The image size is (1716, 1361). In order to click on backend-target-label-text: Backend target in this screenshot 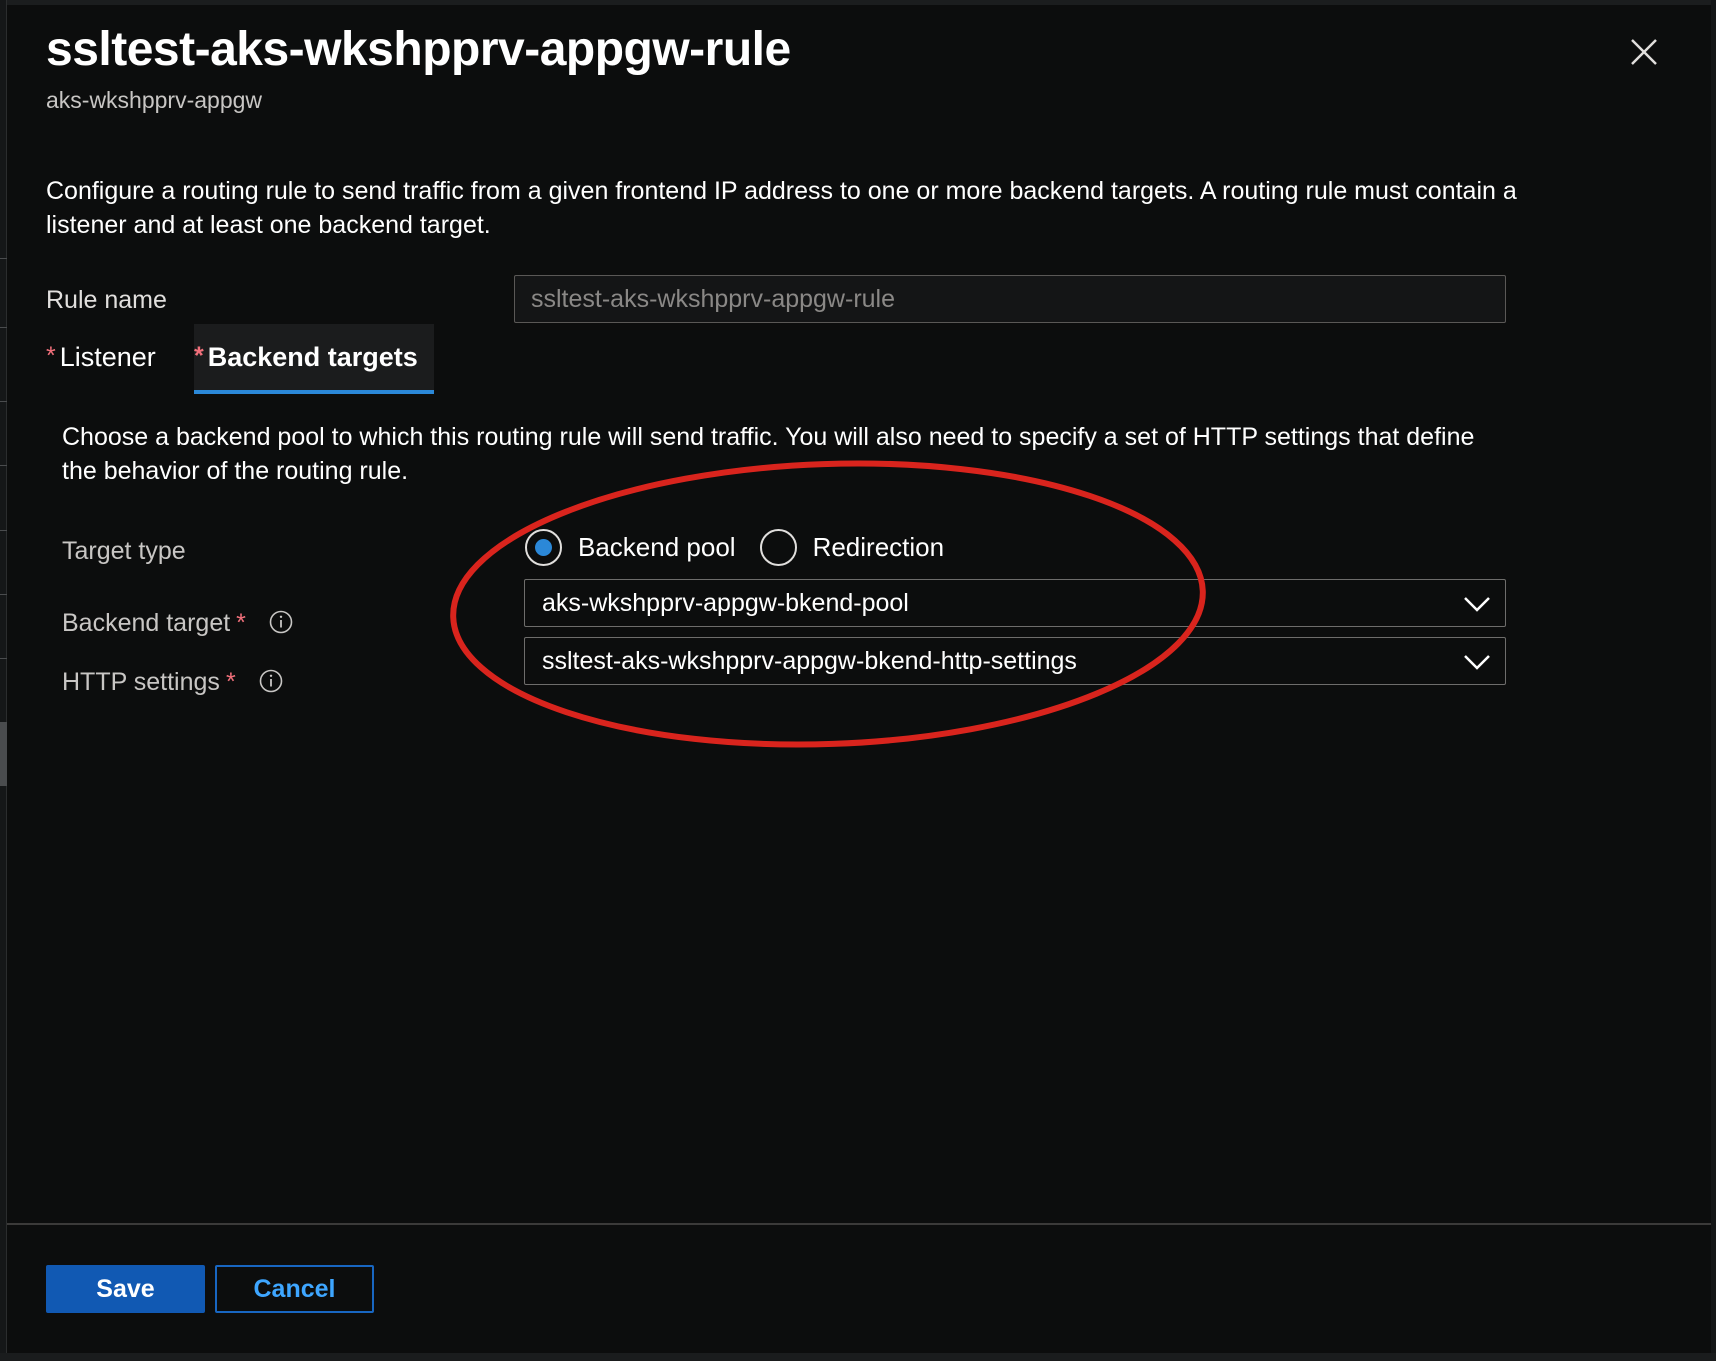, I will do `click(146, 623)`.